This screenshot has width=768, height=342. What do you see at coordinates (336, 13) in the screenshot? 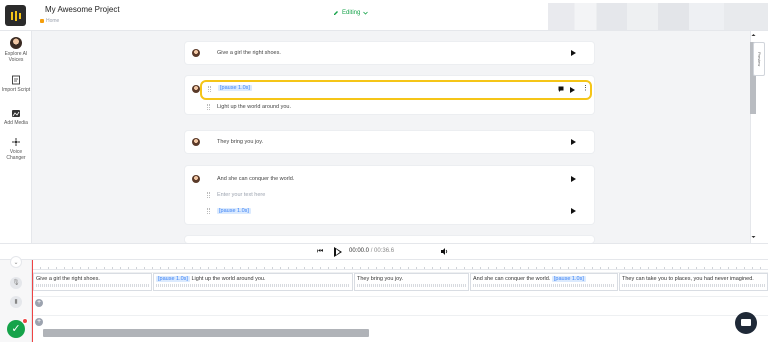
I see `pencil-icon` at bounding box center [336, 13].